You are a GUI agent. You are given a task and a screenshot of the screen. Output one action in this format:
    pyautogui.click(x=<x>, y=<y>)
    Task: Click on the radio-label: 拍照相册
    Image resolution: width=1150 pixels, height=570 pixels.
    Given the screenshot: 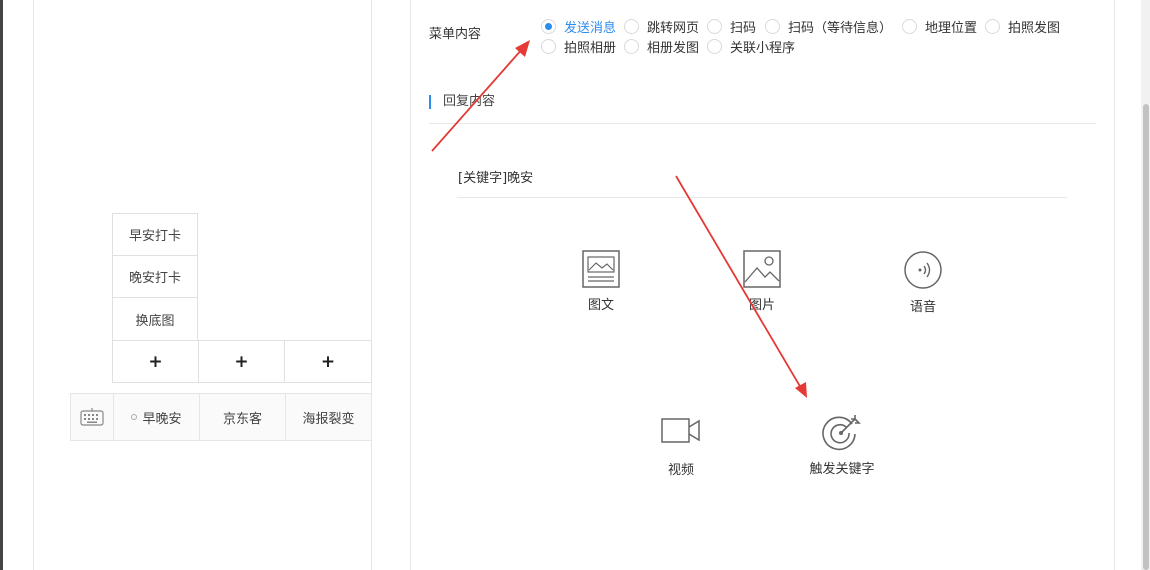 What is the action you would take?
    pyautogui.click(x=590, y=48)
    